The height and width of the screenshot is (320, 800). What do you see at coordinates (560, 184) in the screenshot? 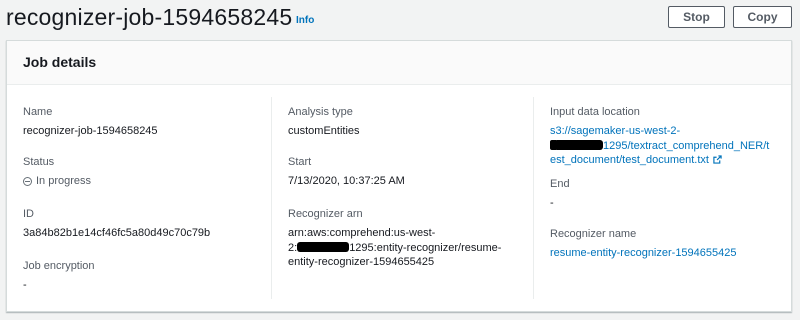
I see `end-label: End` at bounding box center [560, 184].